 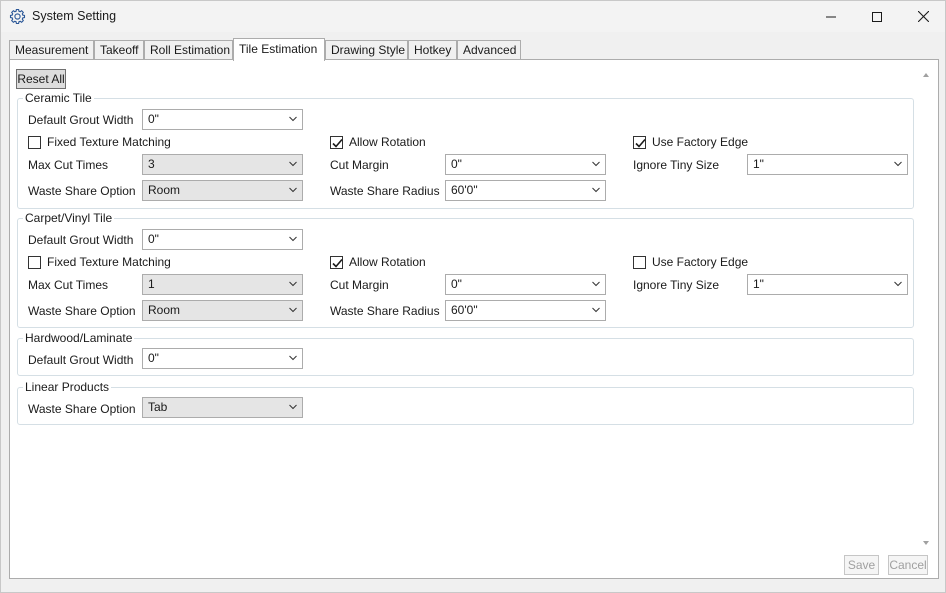 I want to click on carpet-waste-share-option-select: Room, so click(x=222, y=310).